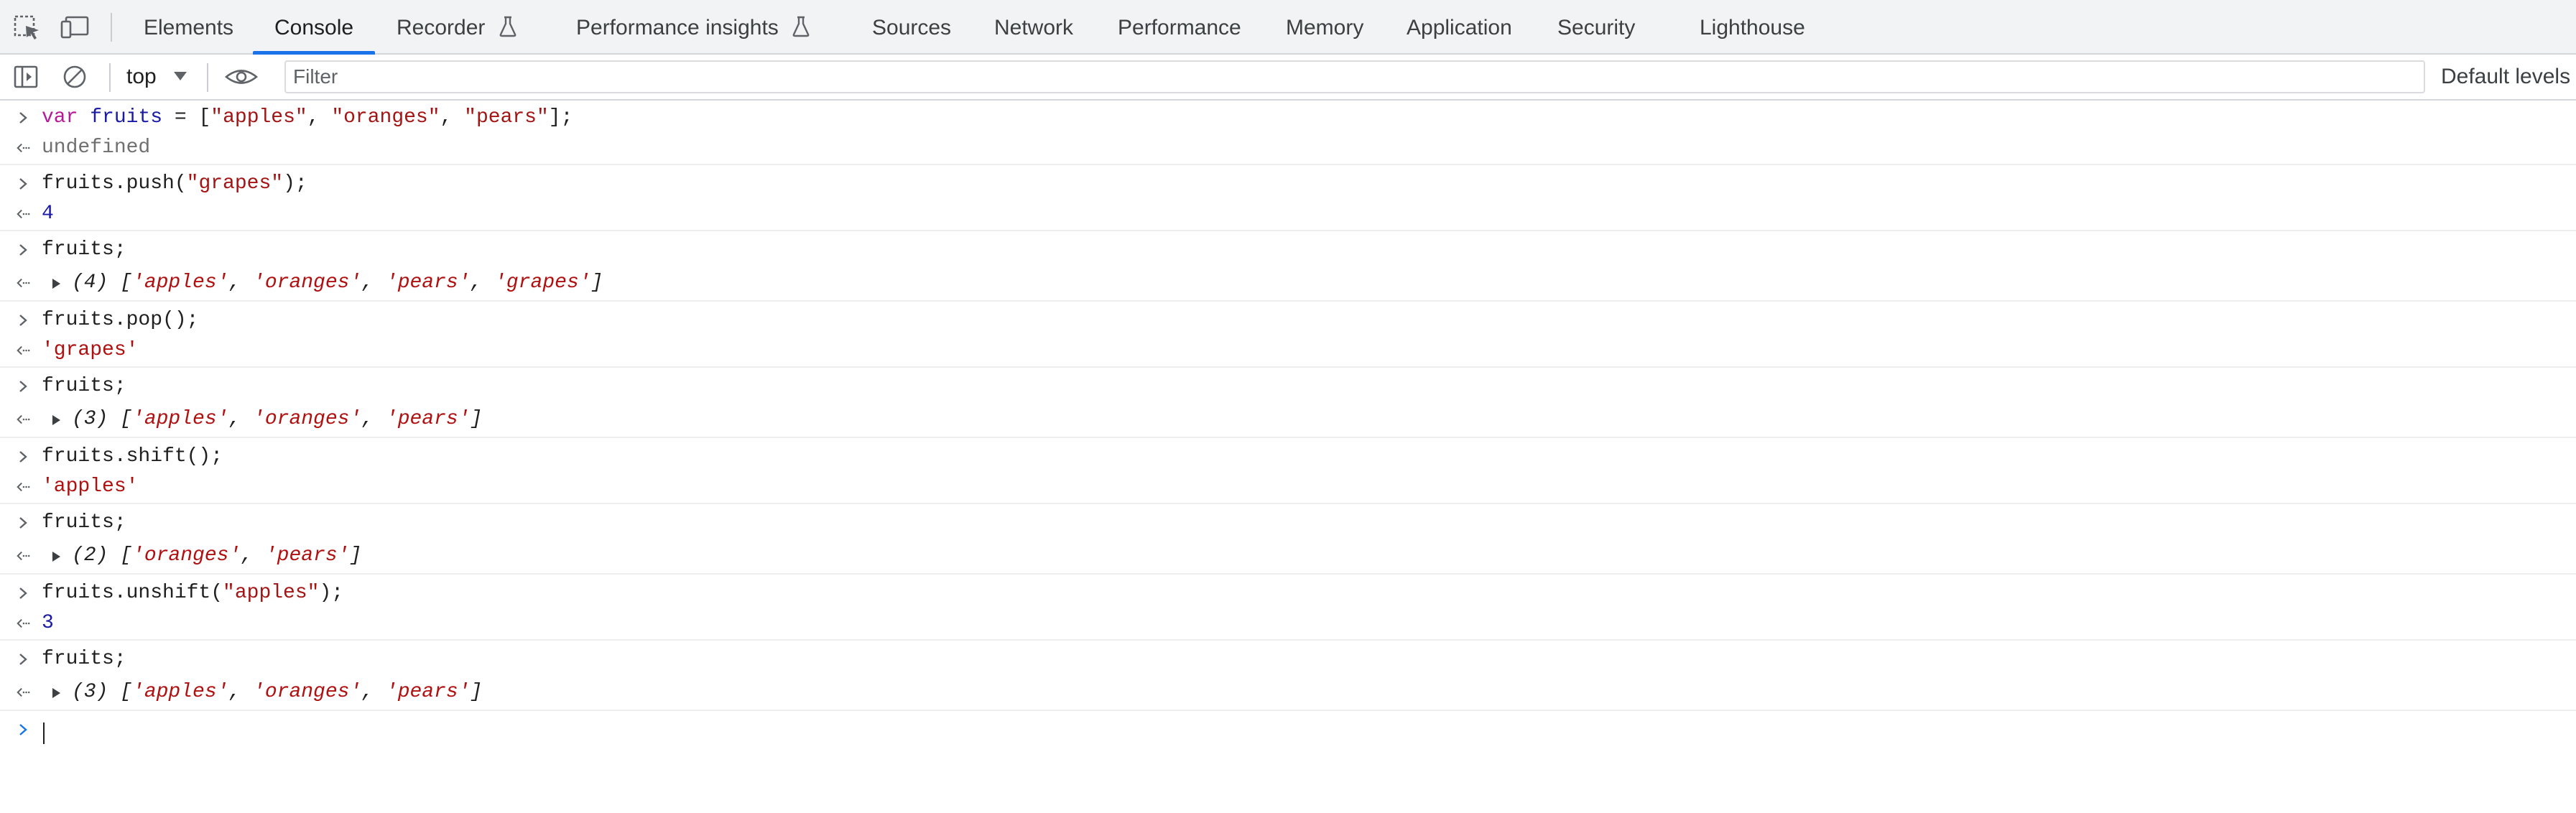  What do you see at coordinates (76, 77) in the screenshot?
I see `clear-console-icon` at bounding box center [76, 77].